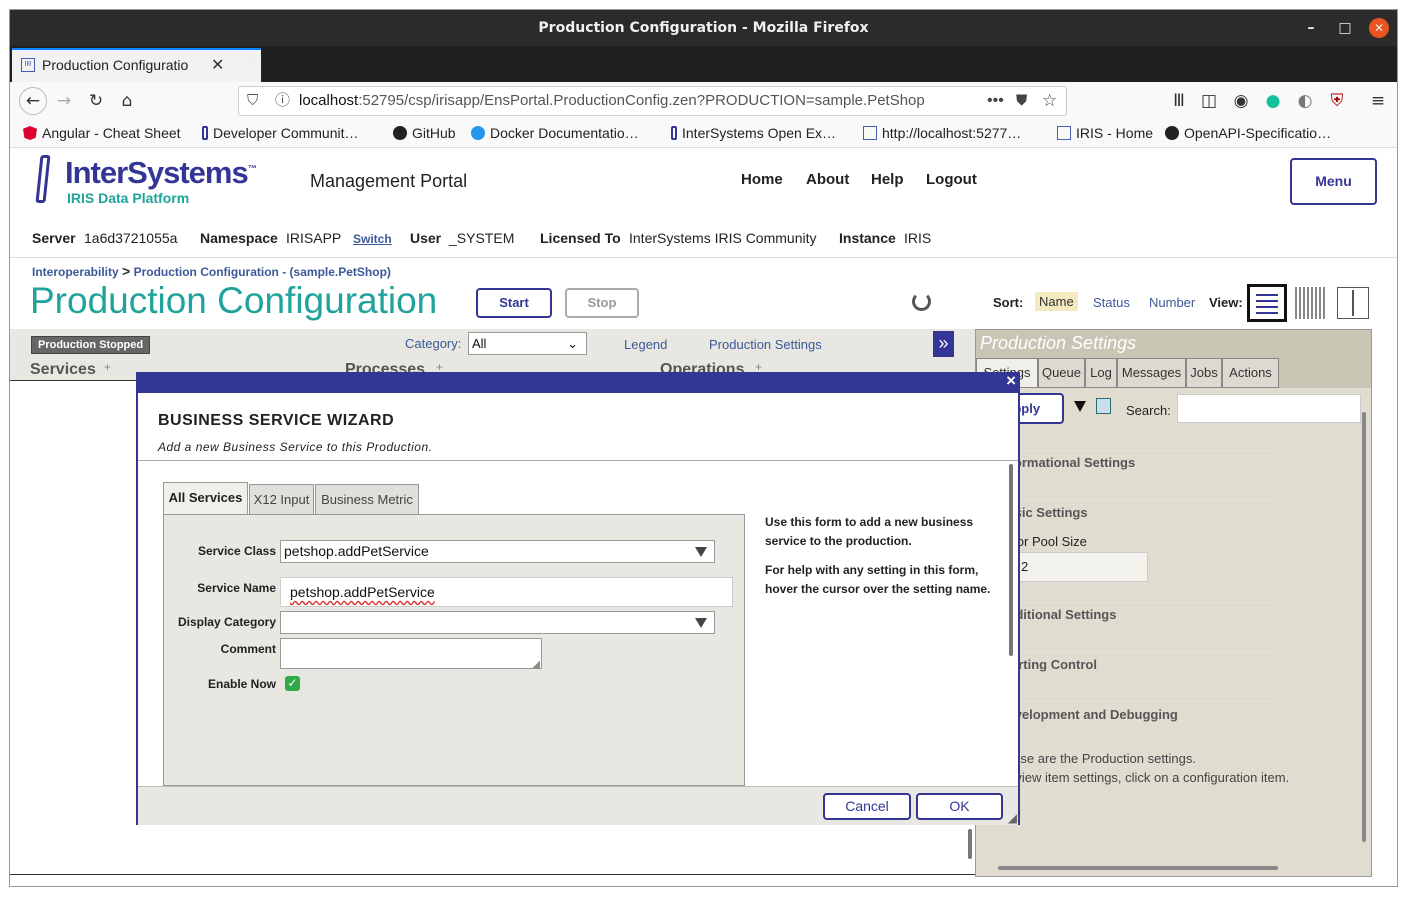 Image resolution: width=1407 pixels, height=897 pixels. Describe the element at coordinates (762, 179) in the screenshot. I see `home-link: Home` at that location.